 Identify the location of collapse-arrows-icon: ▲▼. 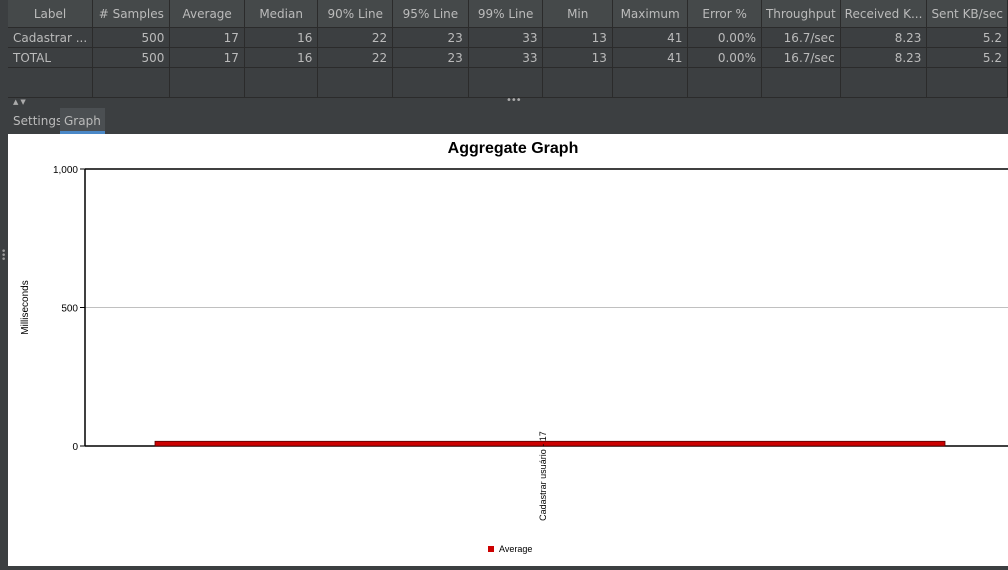
(20, 102).